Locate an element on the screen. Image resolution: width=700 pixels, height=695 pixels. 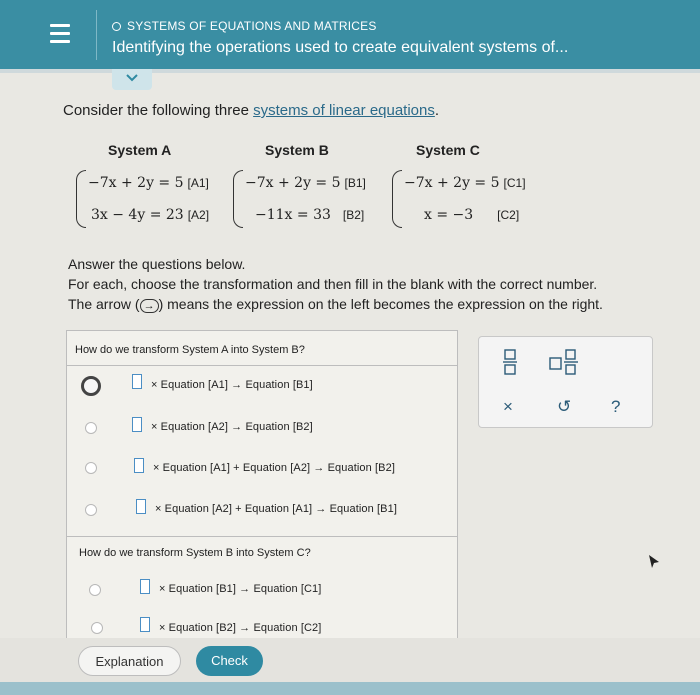
equation-c2: x = −3 [C2] is located at coordinates (471, 215).